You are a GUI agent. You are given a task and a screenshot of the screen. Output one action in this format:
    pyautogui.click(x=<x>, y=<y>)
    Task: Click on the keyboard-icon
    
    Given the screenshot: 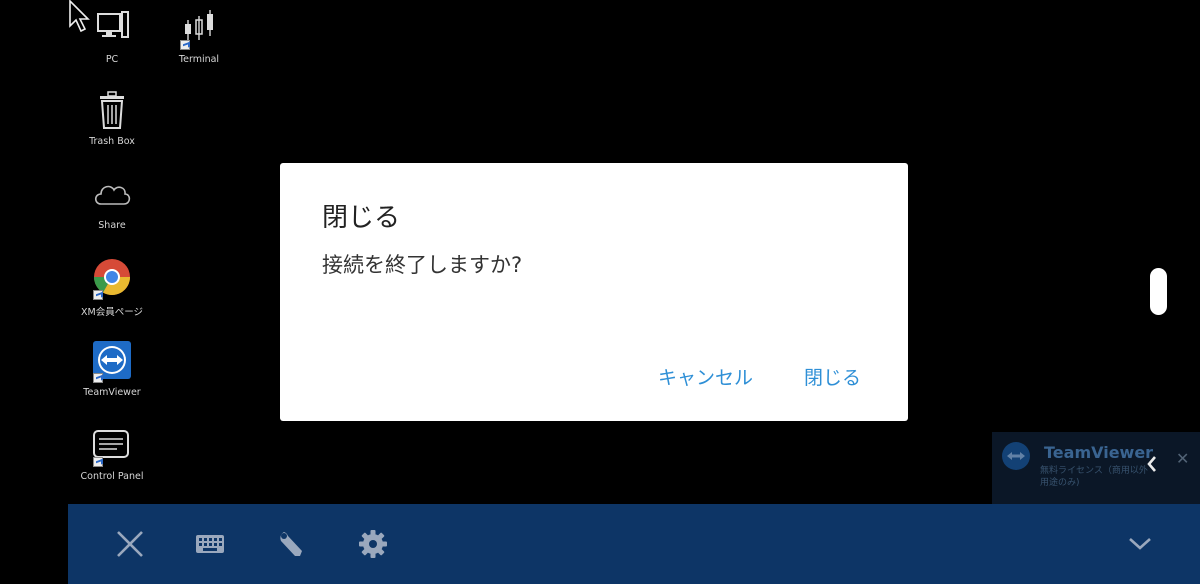 What is the action you would take?
    pyautogui.click(x=210, y=544)
    